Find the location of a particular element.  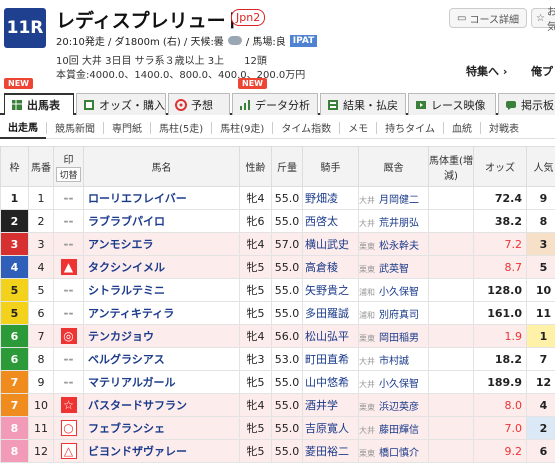

mark-cell: ◎ is located at coordinates (68, 336).